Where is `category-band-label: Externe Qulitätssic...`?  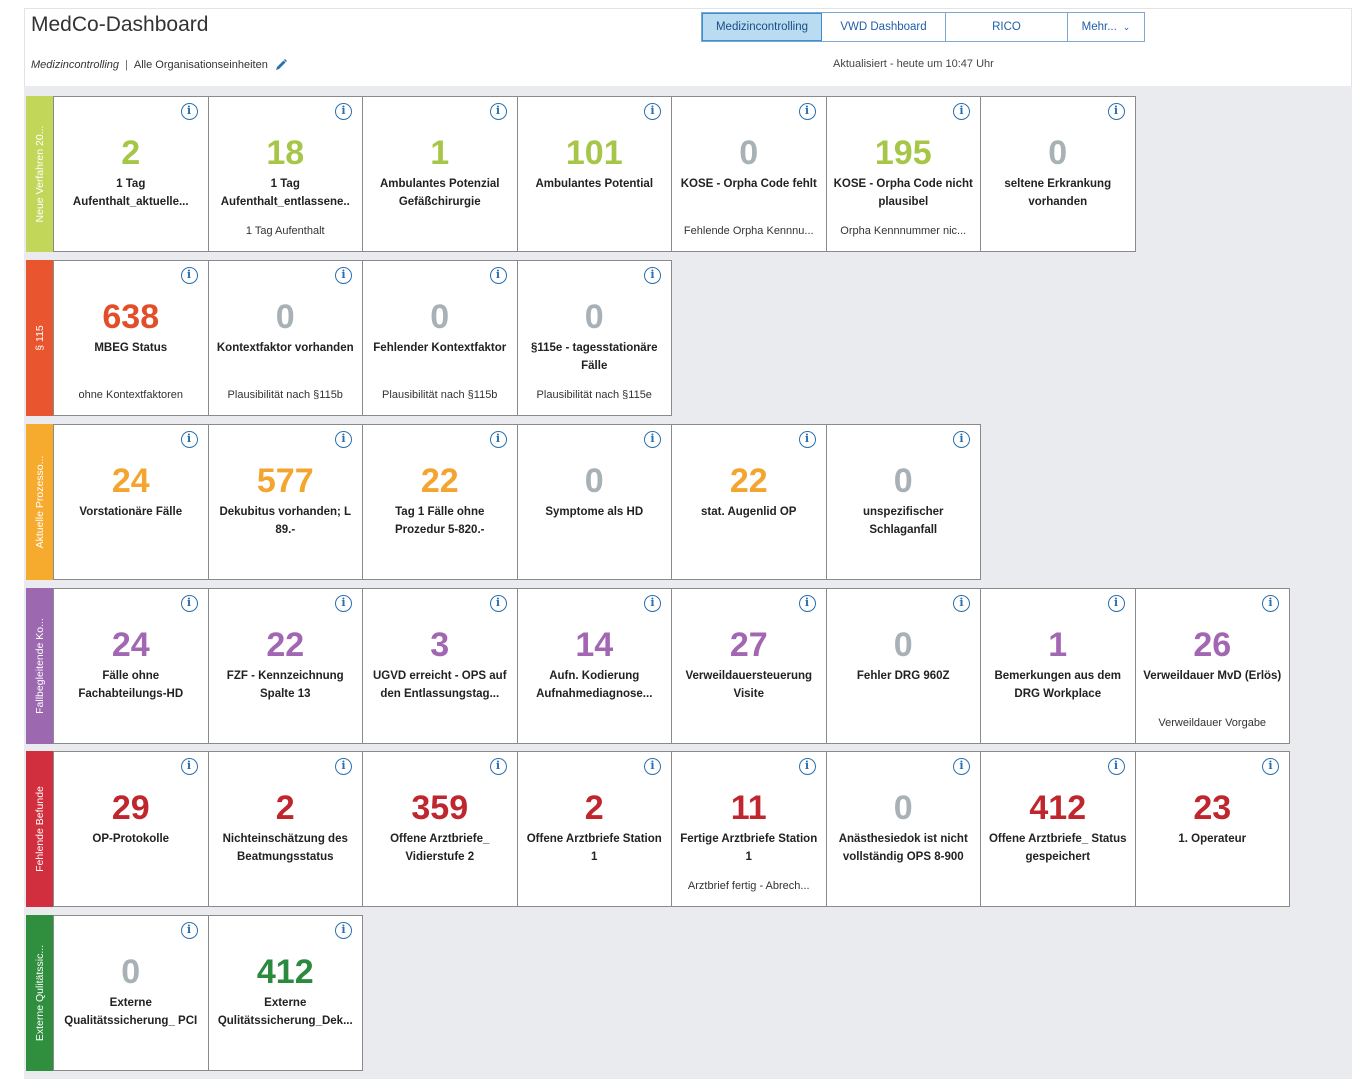
category-band-label: Externe Qulitätssic... is located at coordinates (40, 993).